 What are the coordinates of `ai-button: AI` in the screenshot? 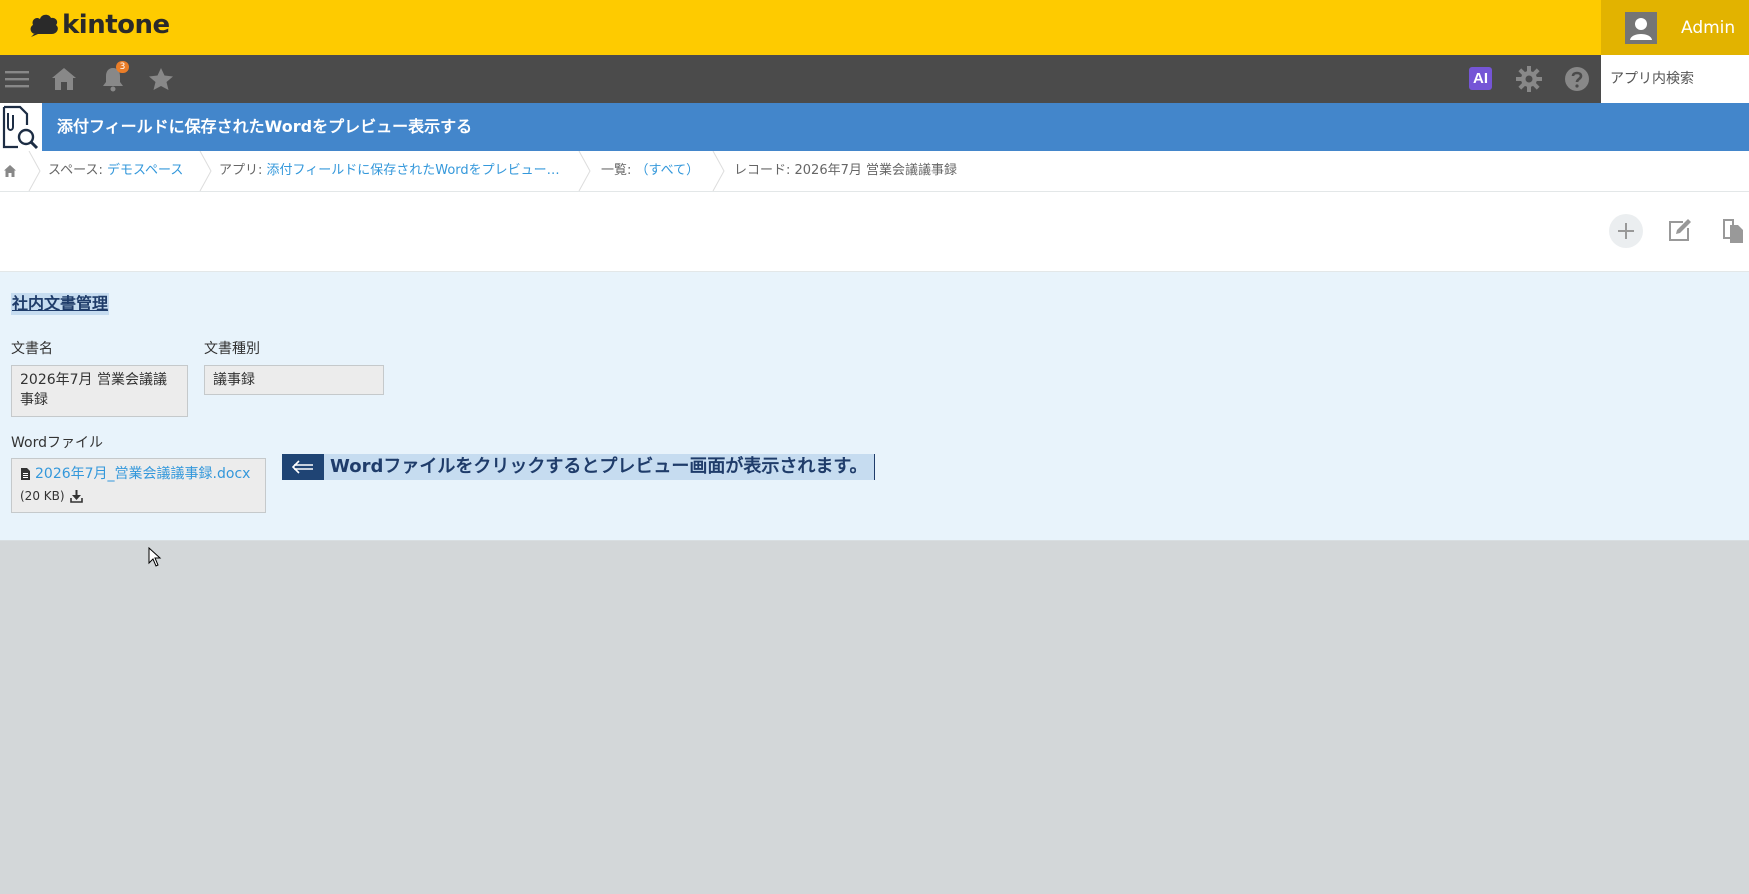 It's located at (1480, 78).